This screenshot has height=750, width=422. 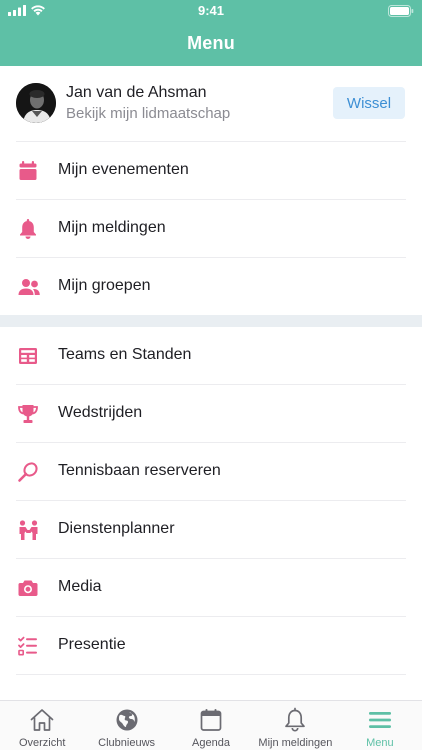 I want to click on profile-name: Jan van de Ahsman, so click(x=136, y=92).